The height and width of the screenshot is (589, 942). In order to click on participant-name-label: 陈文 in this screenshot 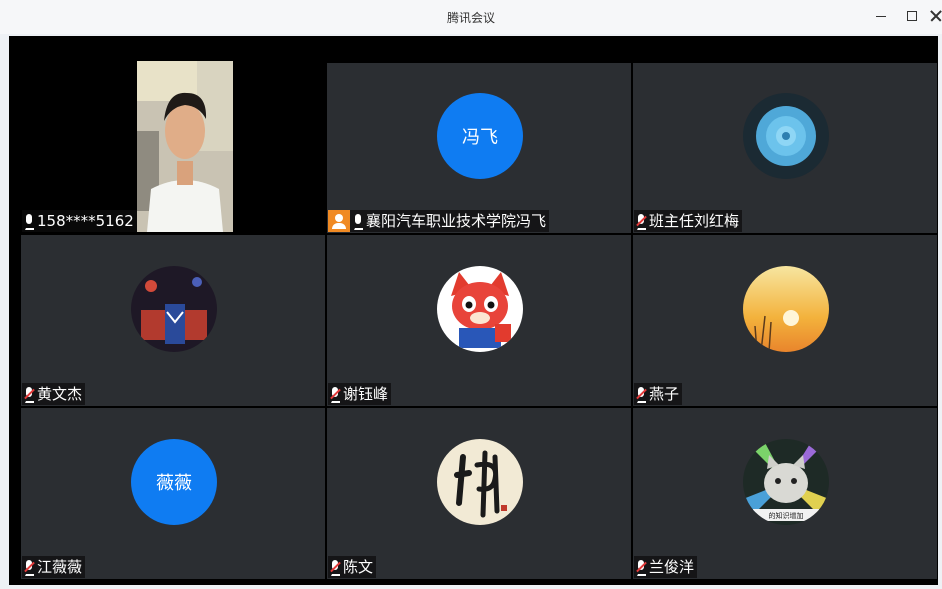, I will do `click(352, 567)`.